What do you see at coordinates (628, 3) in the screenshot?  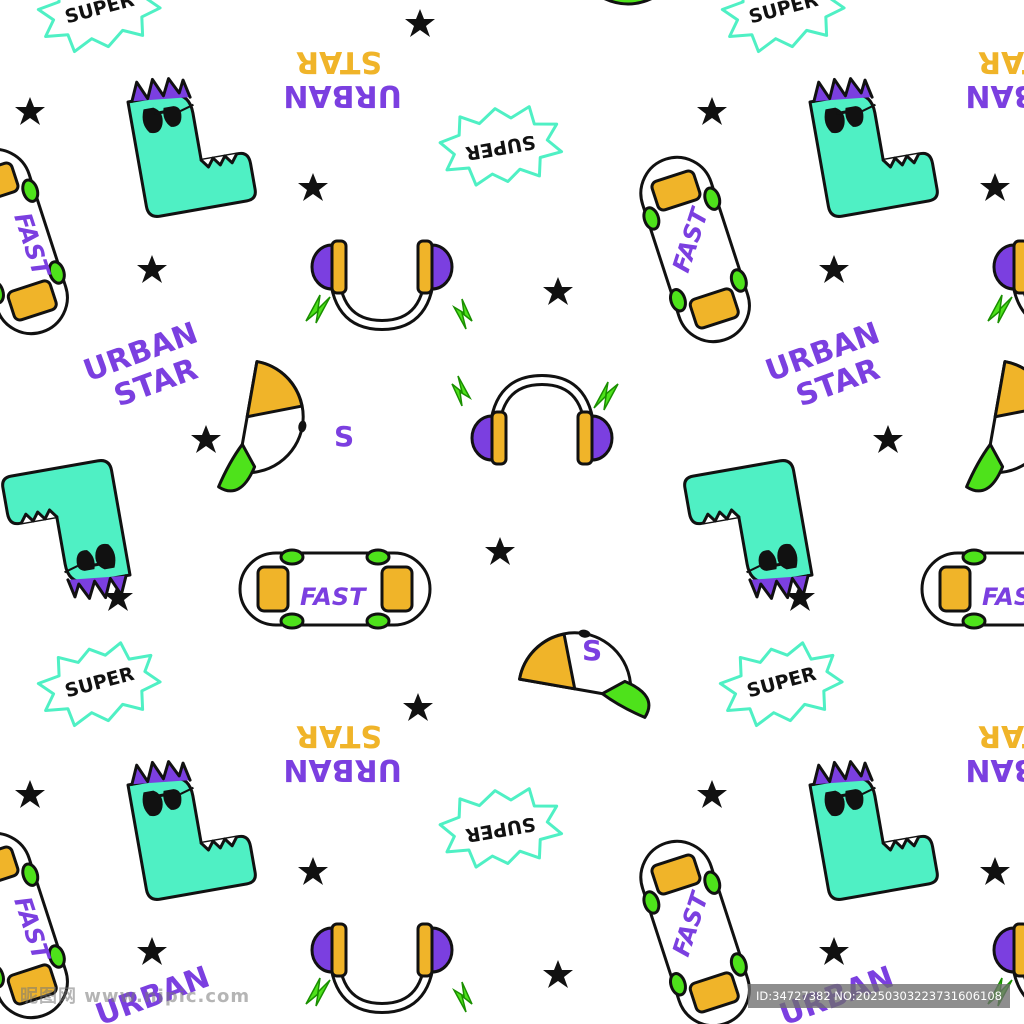 I see `cap-brim-icon` at bounding box center [628, 3].